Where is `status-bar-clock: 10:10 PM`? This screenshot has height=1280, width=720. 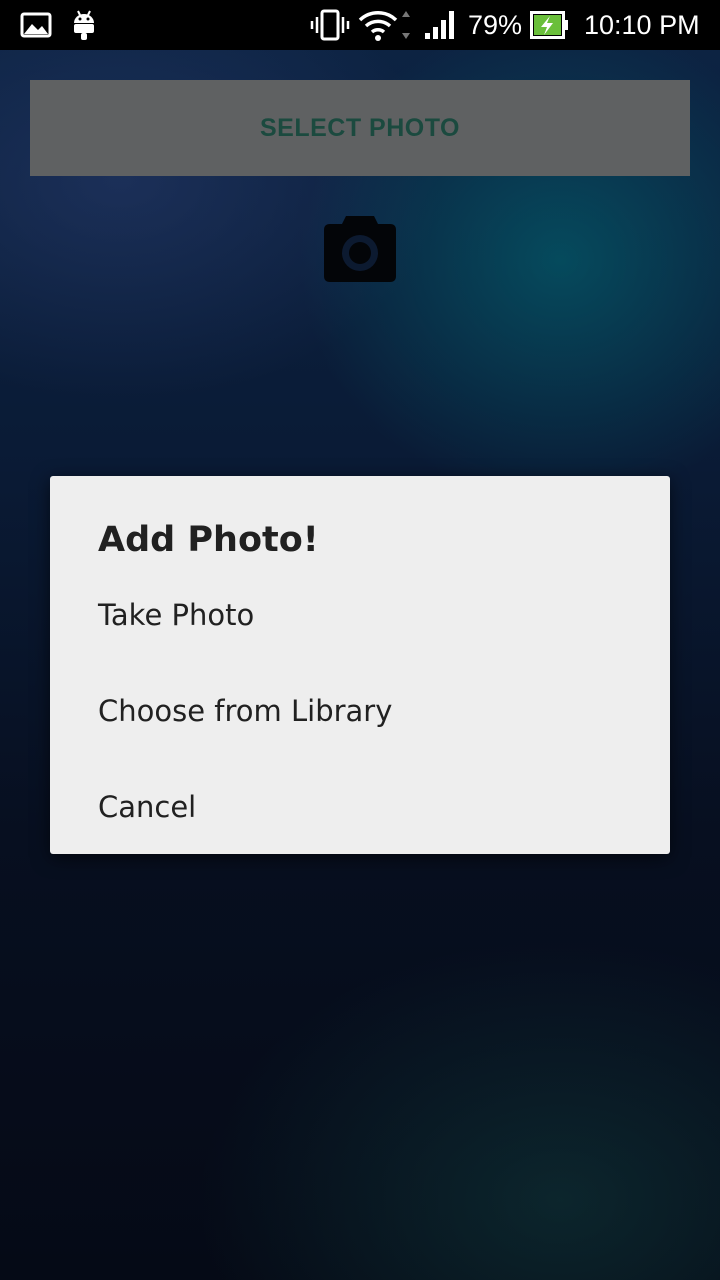 status-bar-clock: 10:10 PM is located at coordinates (642, 24).